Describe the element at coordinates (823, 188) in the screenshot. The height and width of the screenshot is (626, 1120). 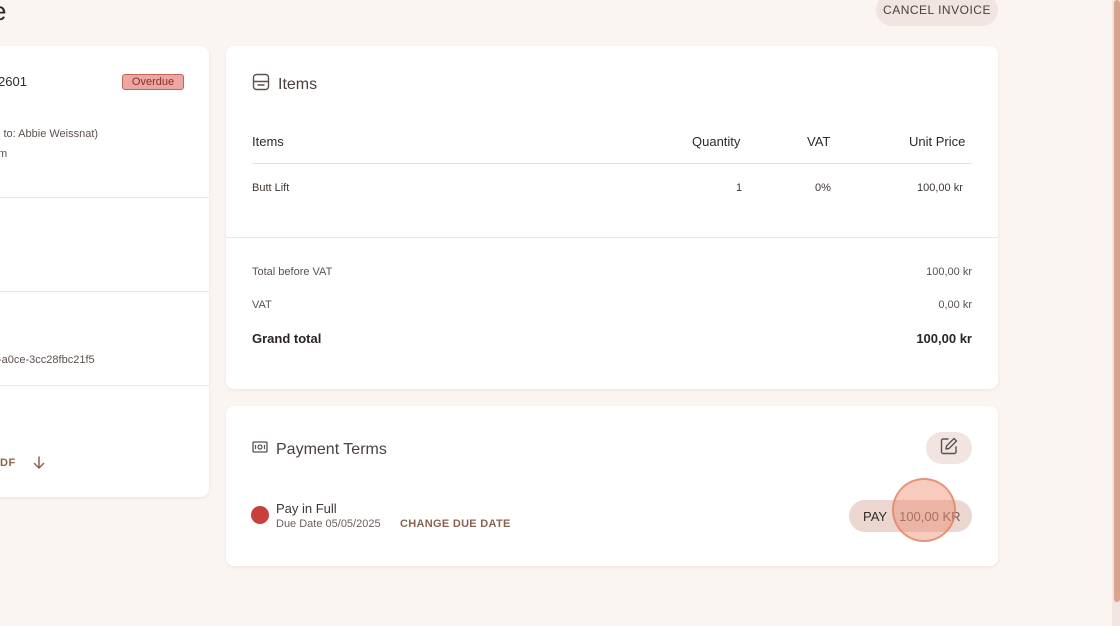
I see `item-vat: 0%` at that location.